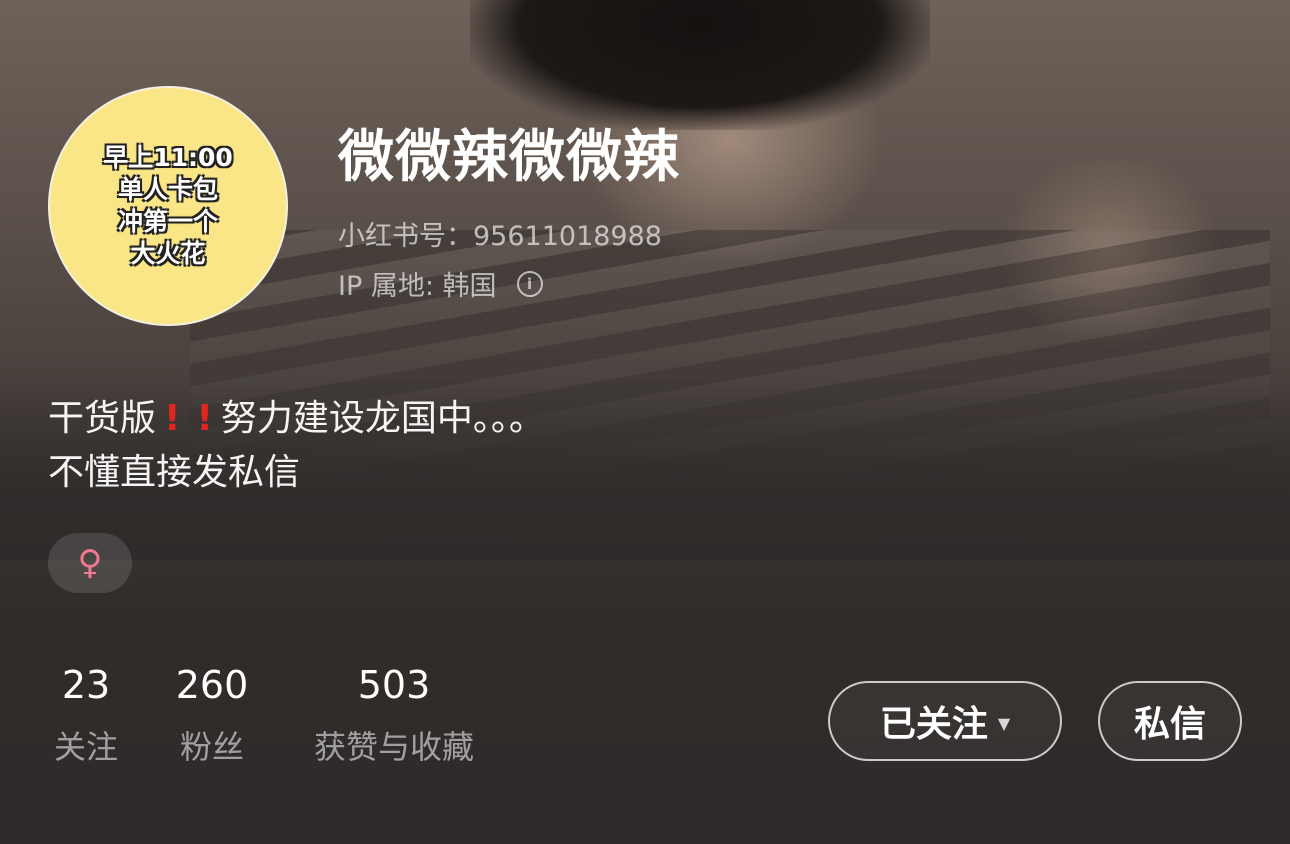  What do you see at coordinates (212, 714) in the screenshot?
I see `stat-followers: 260 粉丝` at bounding box center [212, 714].